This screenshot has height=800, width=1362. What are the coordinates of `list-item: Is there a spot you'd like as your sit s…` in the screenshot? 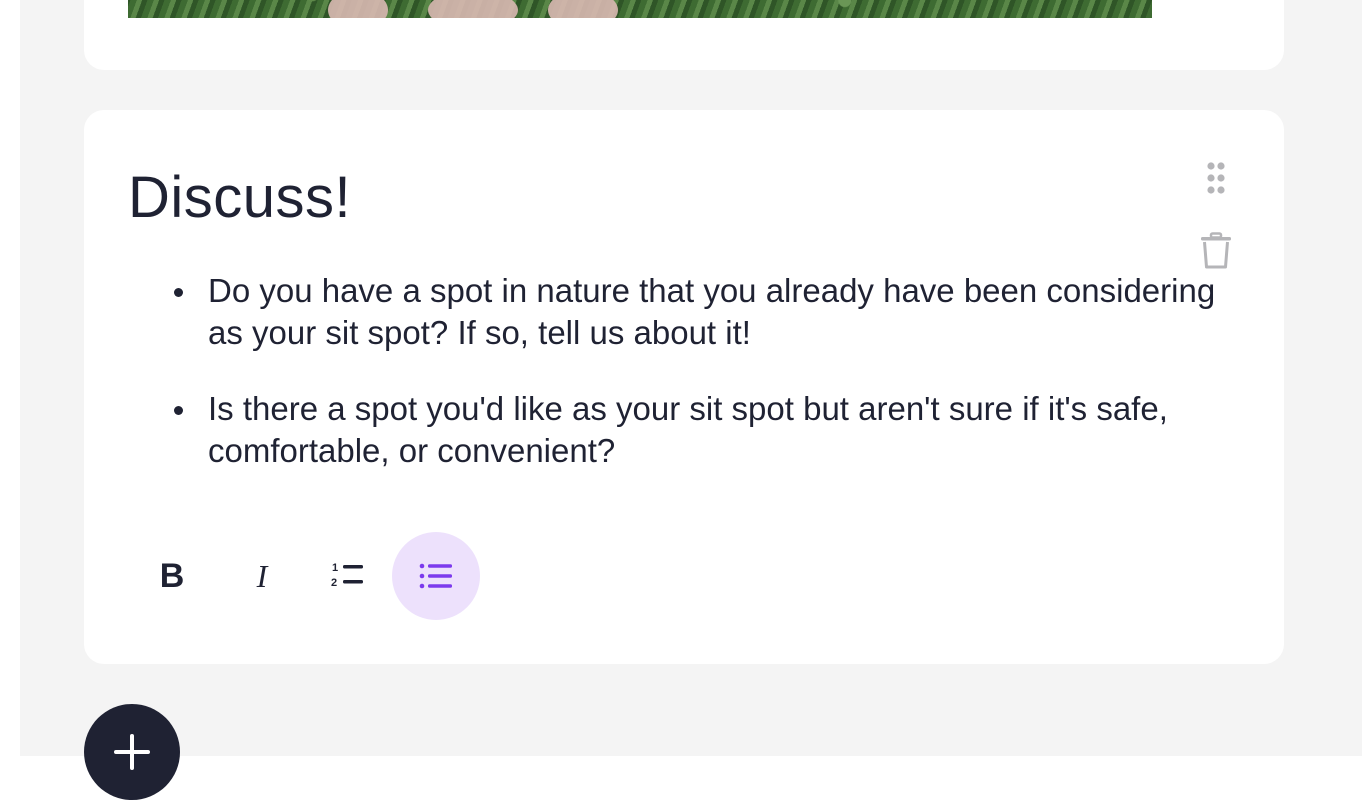 It's located at (696, 430).